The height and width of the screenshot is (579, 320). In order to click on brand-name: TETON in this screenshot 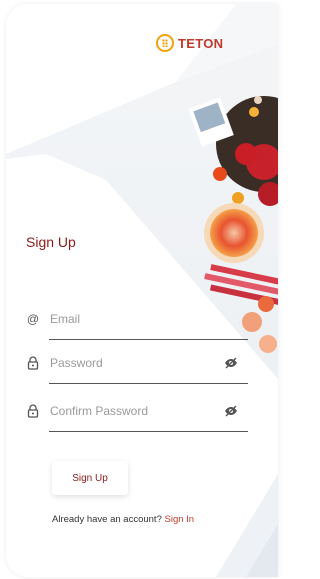, I will do `click(201, 43)`.